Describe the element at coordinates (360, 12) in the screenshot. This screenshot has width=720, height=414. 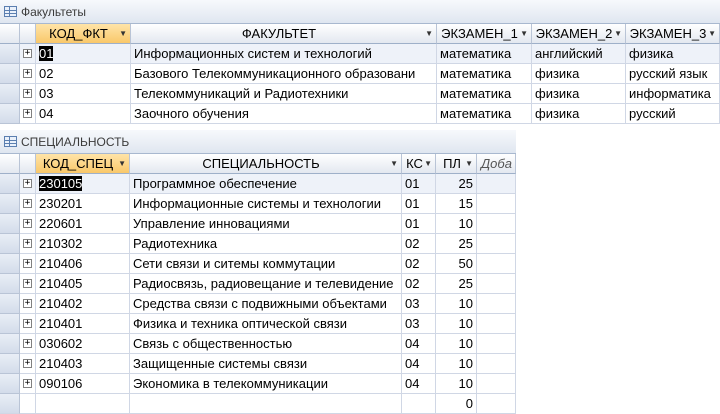
I see `faculties-titlebar: Факультеты` at that location.